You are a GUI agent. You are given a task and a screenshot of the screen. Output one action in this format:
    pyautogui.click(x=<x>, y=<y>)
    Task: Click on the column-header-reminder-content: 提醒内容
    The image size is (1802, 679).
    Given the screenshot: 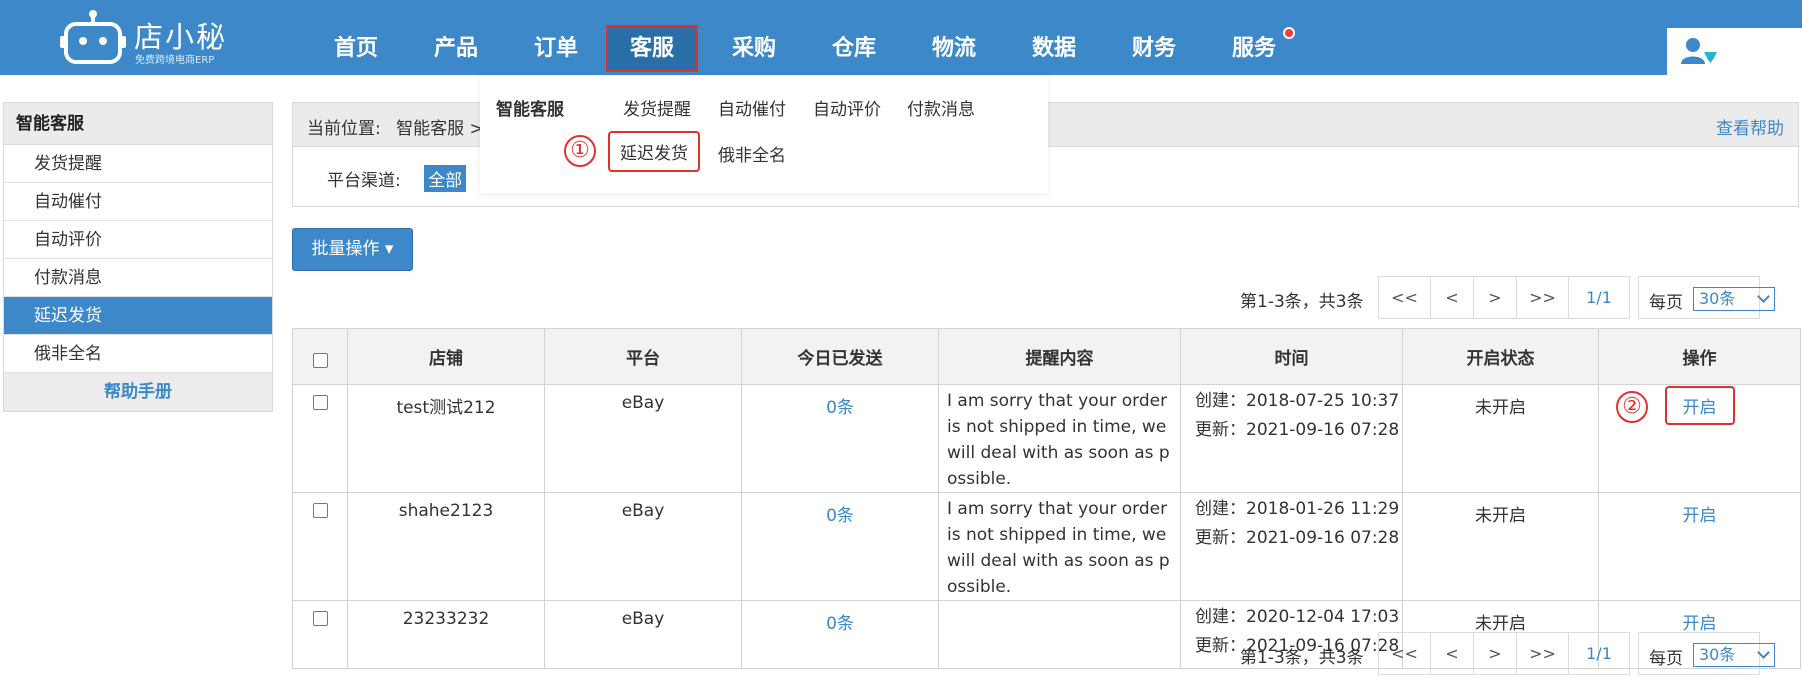 What is the action you would take?
    pyautogui.click(x=1059, y=356)
    